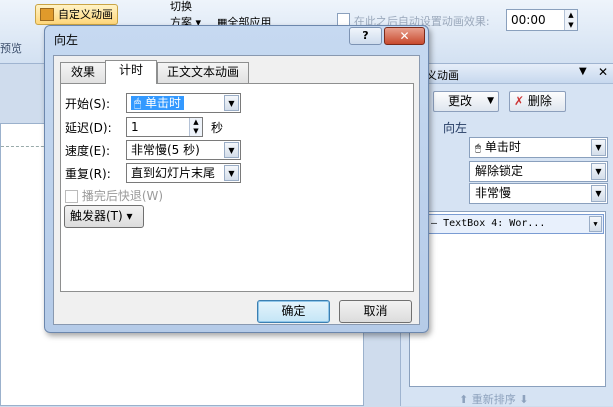 The image size is (613, 407). I want to click on close-button: ✕, so click(404, 36).